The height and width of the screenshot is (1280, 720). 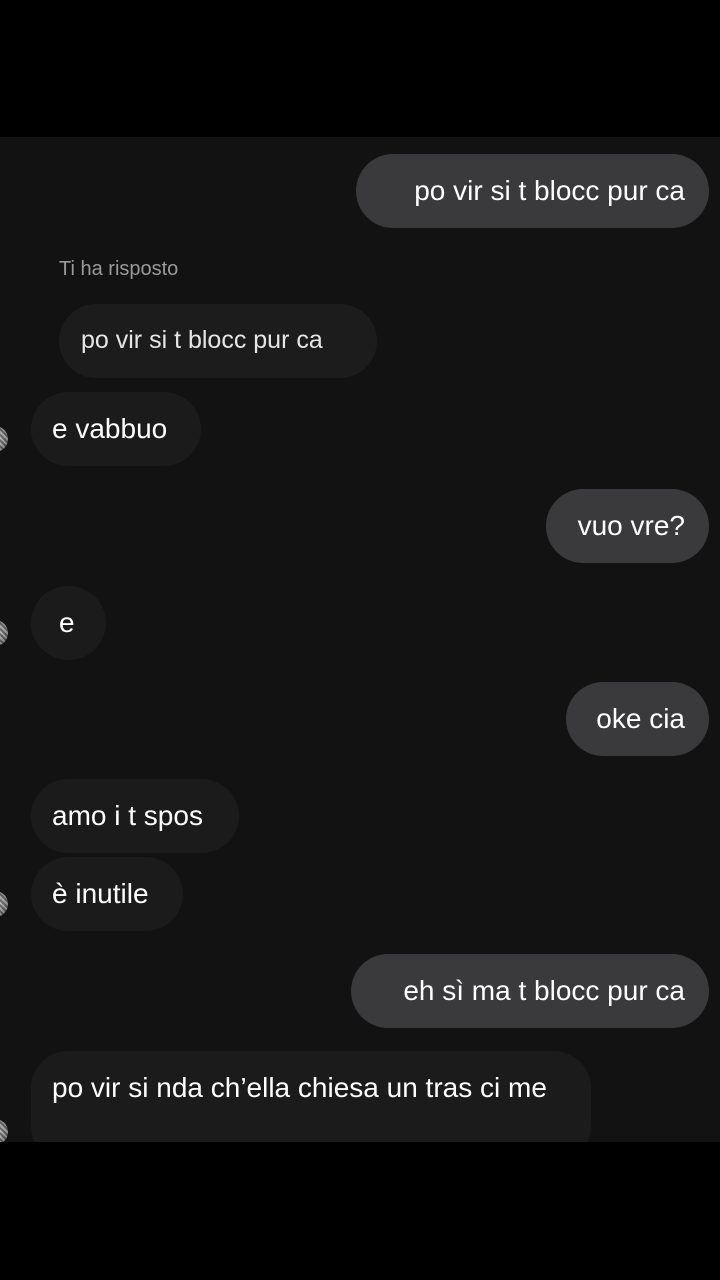 What do you see at coordinates (110, 428) in the screenshot?
I see `message-text: e vabbuo` at bounding box center [110, 428].